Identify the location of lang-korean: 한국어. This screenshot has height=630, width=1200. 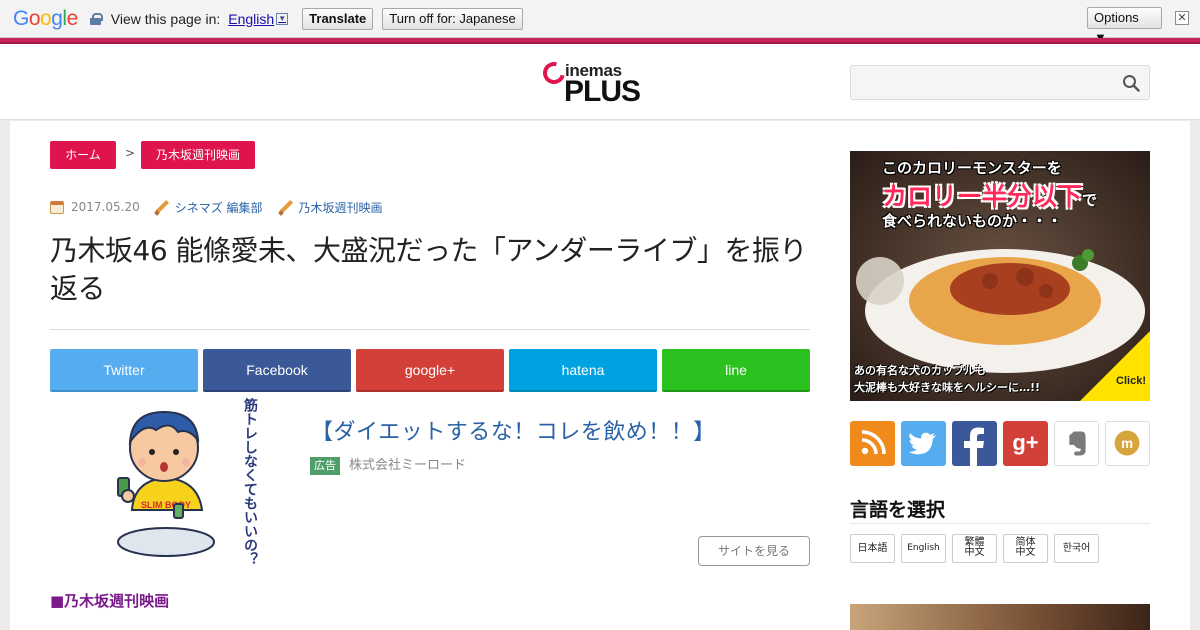
(1076, 548).